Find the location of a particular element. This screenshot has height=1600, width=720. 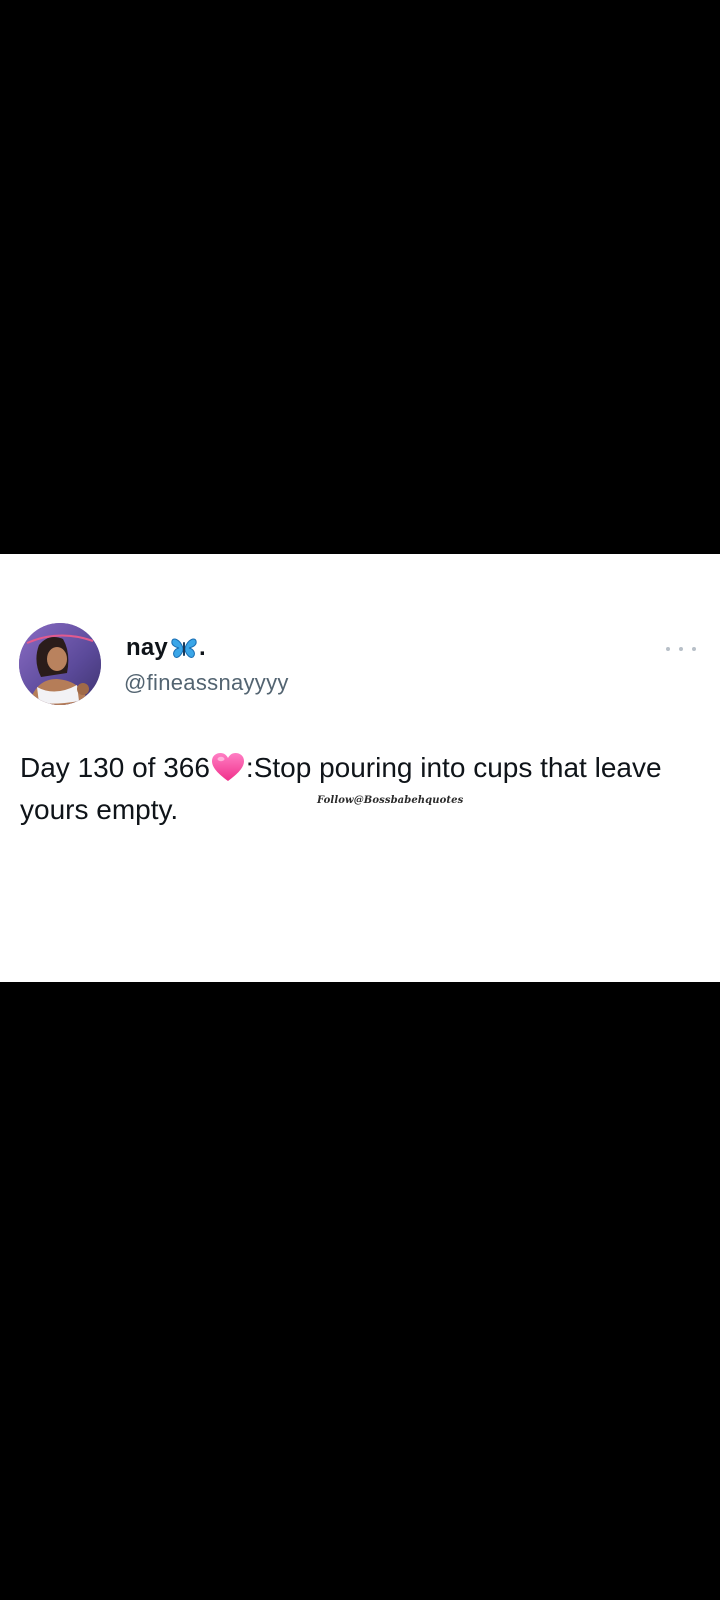

display-name-text: nay is located at coordinates (147, 647).